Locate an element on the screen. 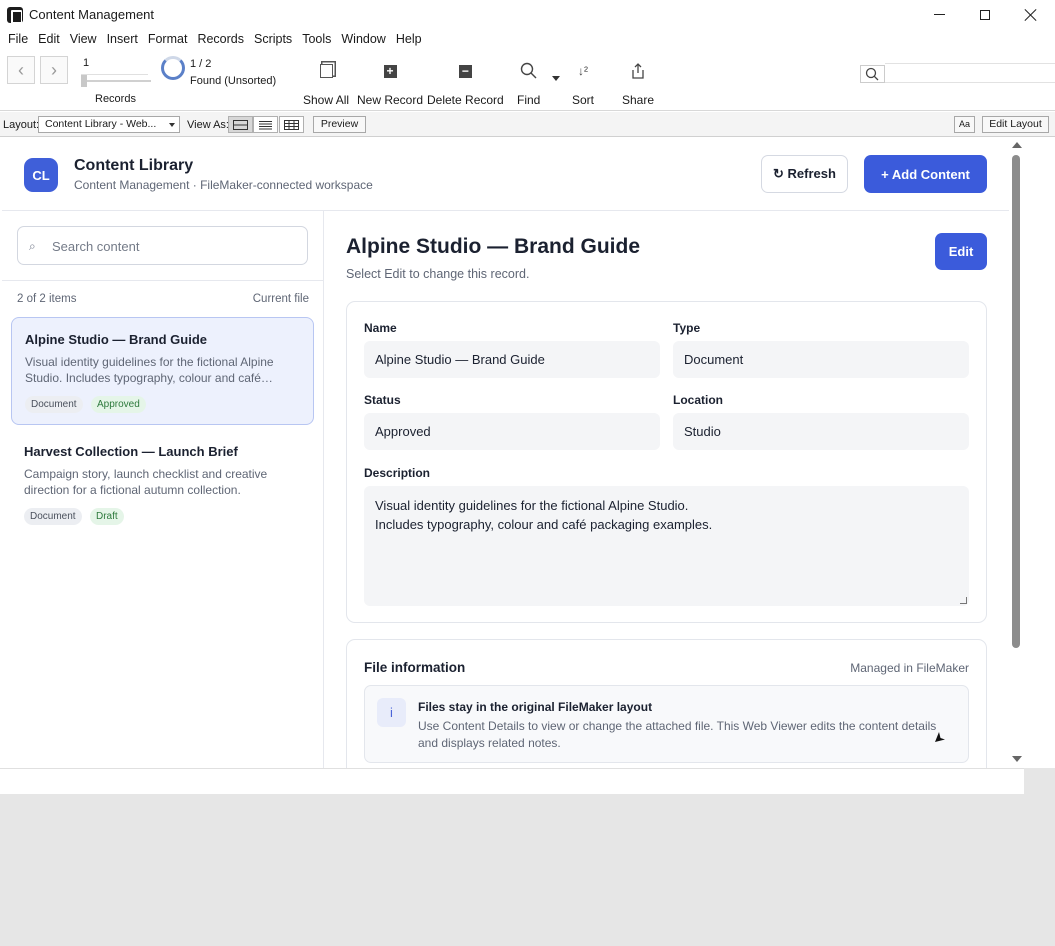 Image resolution: width=1055 pixels, height=946 pixels. add-content-button: + Add Content is located at coordinates (925, 174).